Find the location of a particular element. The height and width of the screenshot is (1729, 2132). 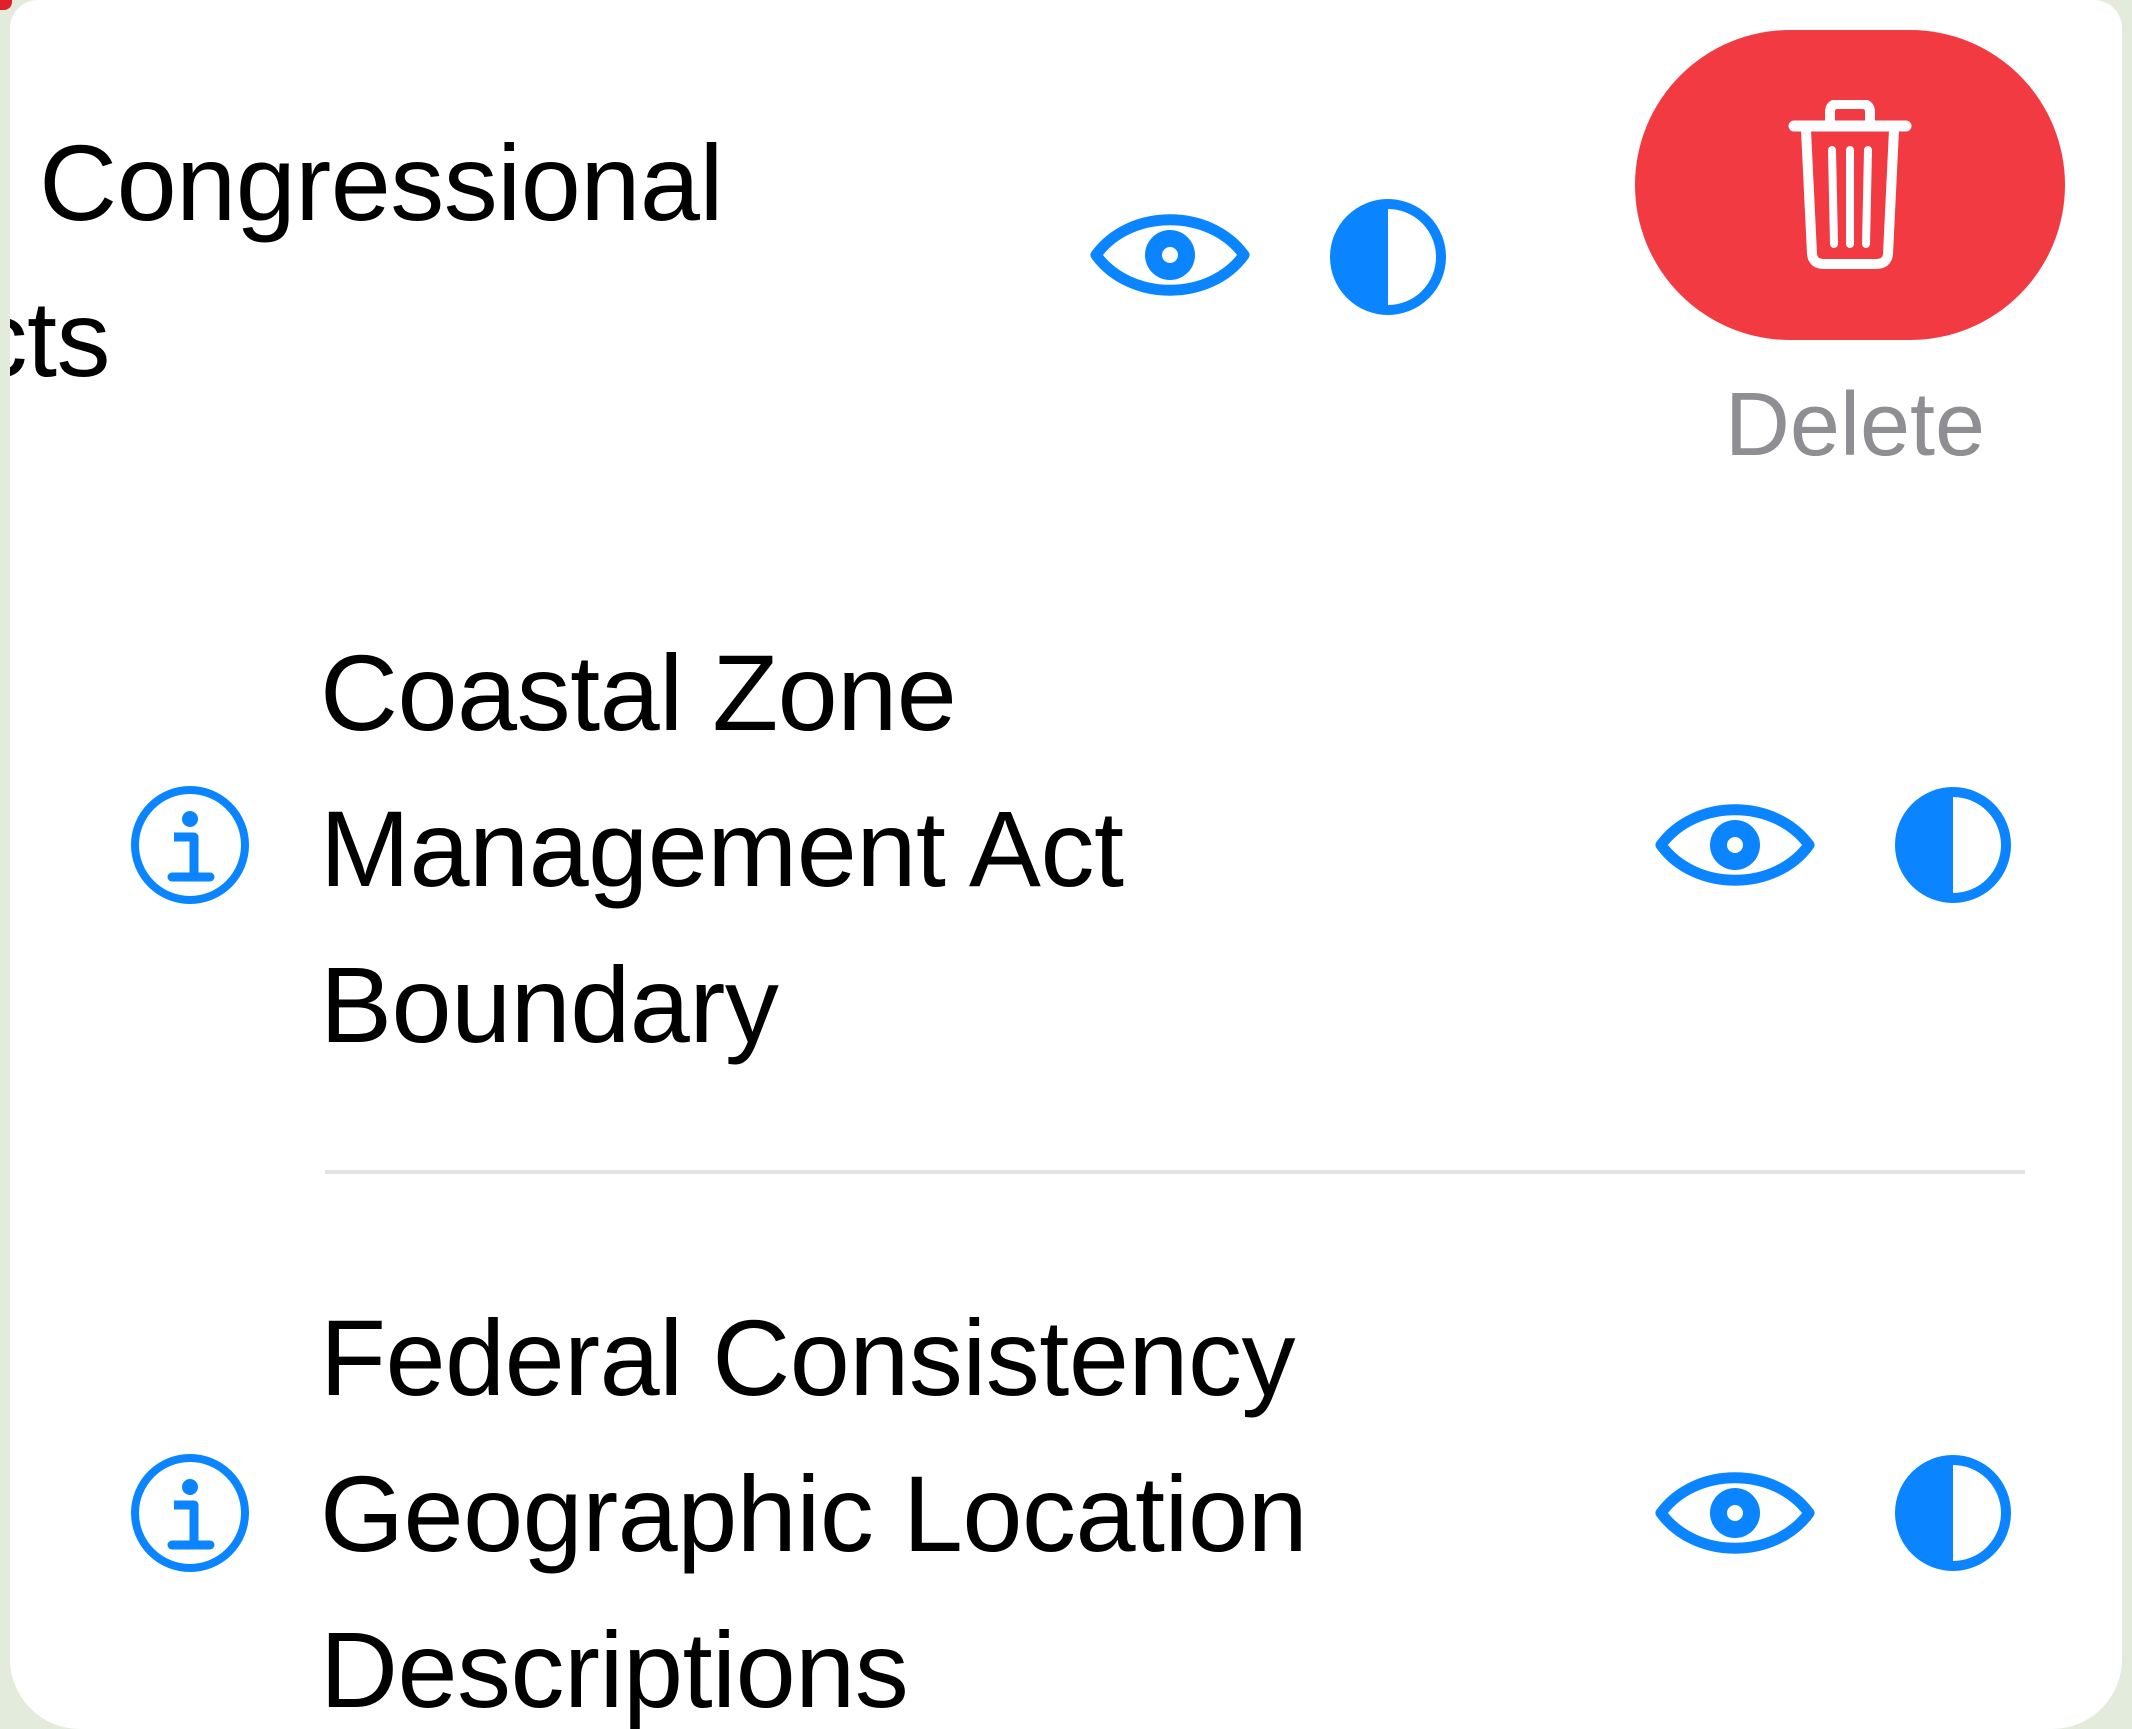

layer-title-line: Management Act is located at coordinates (722, 848).